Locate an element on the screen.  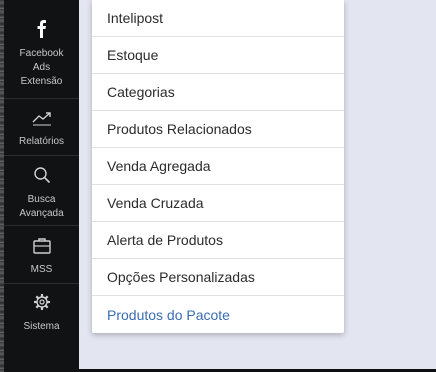
menu-item-produtos-do-pacote: Produtos do Pacote is located at coordinates (218, 314).